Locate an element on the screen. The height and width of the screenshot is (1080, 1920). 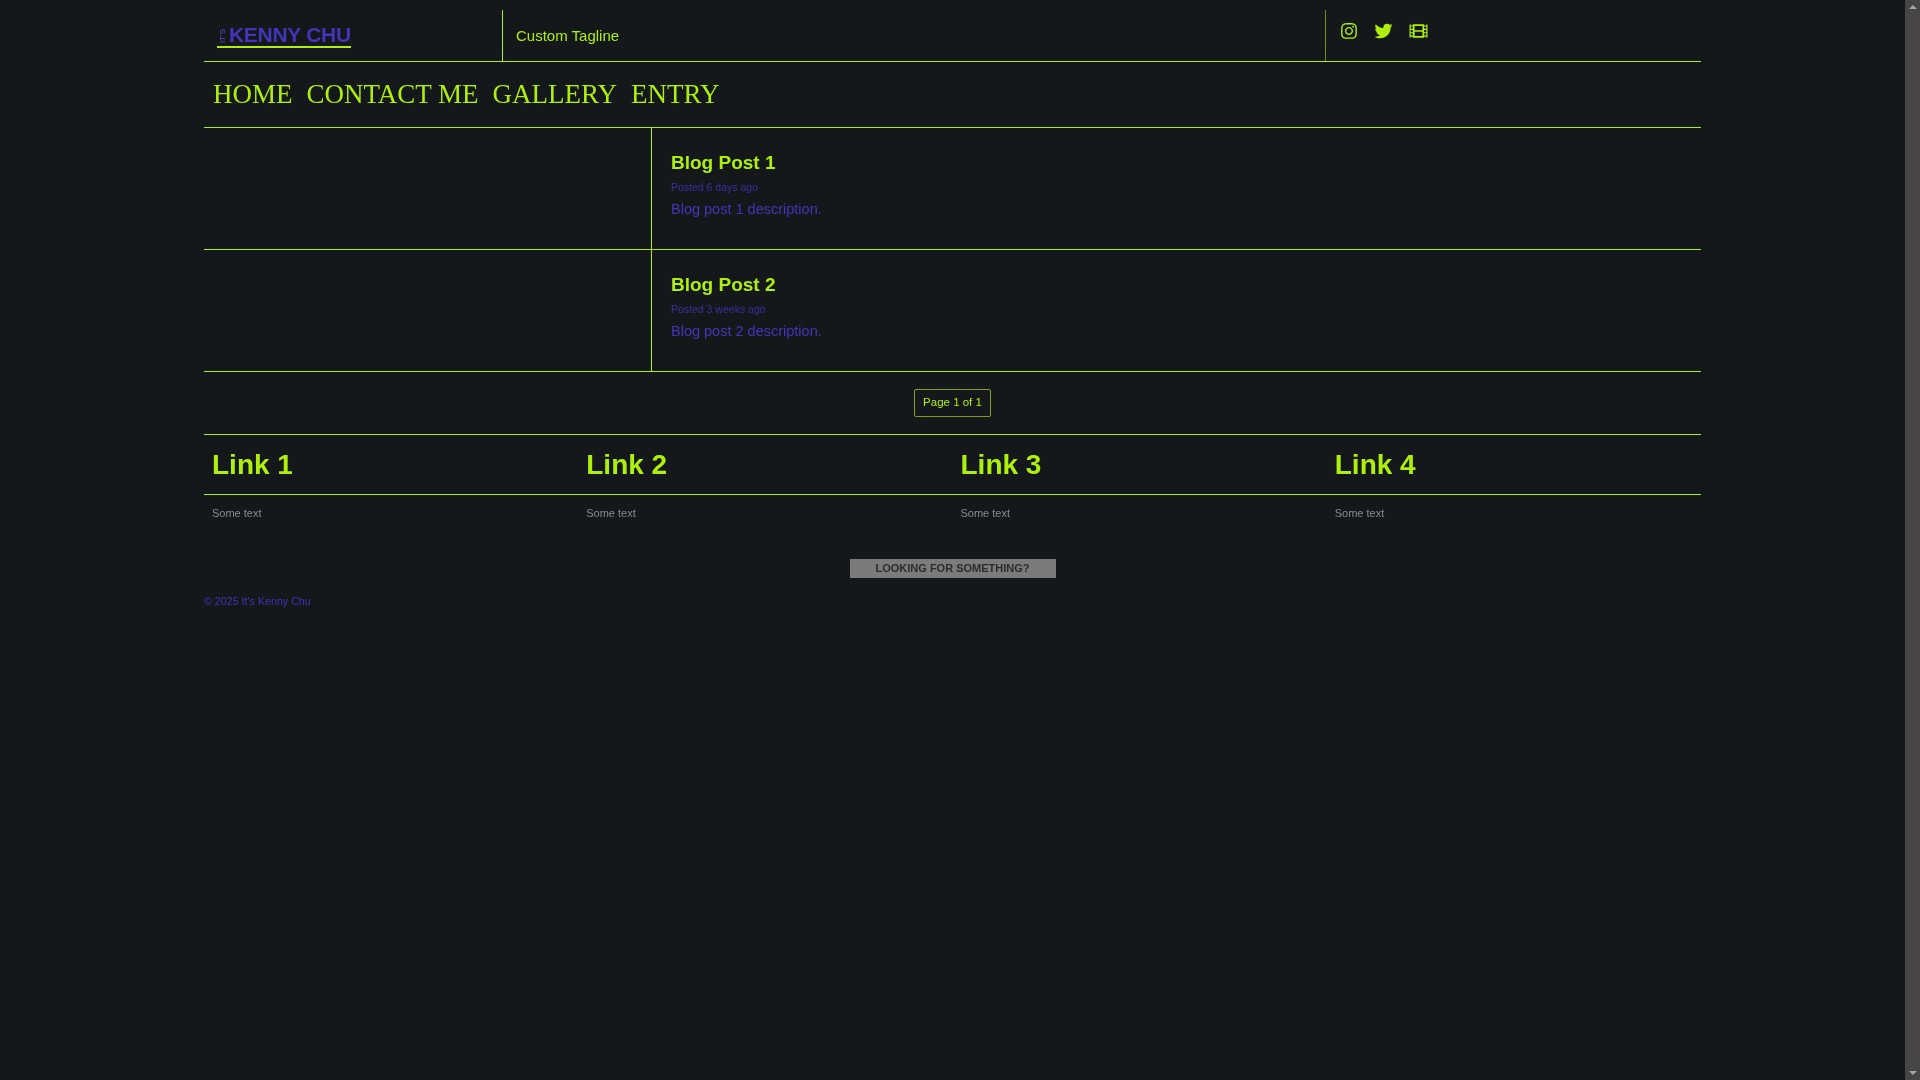
post-title: Blog Post 1 is located at coordinates (723, 162).